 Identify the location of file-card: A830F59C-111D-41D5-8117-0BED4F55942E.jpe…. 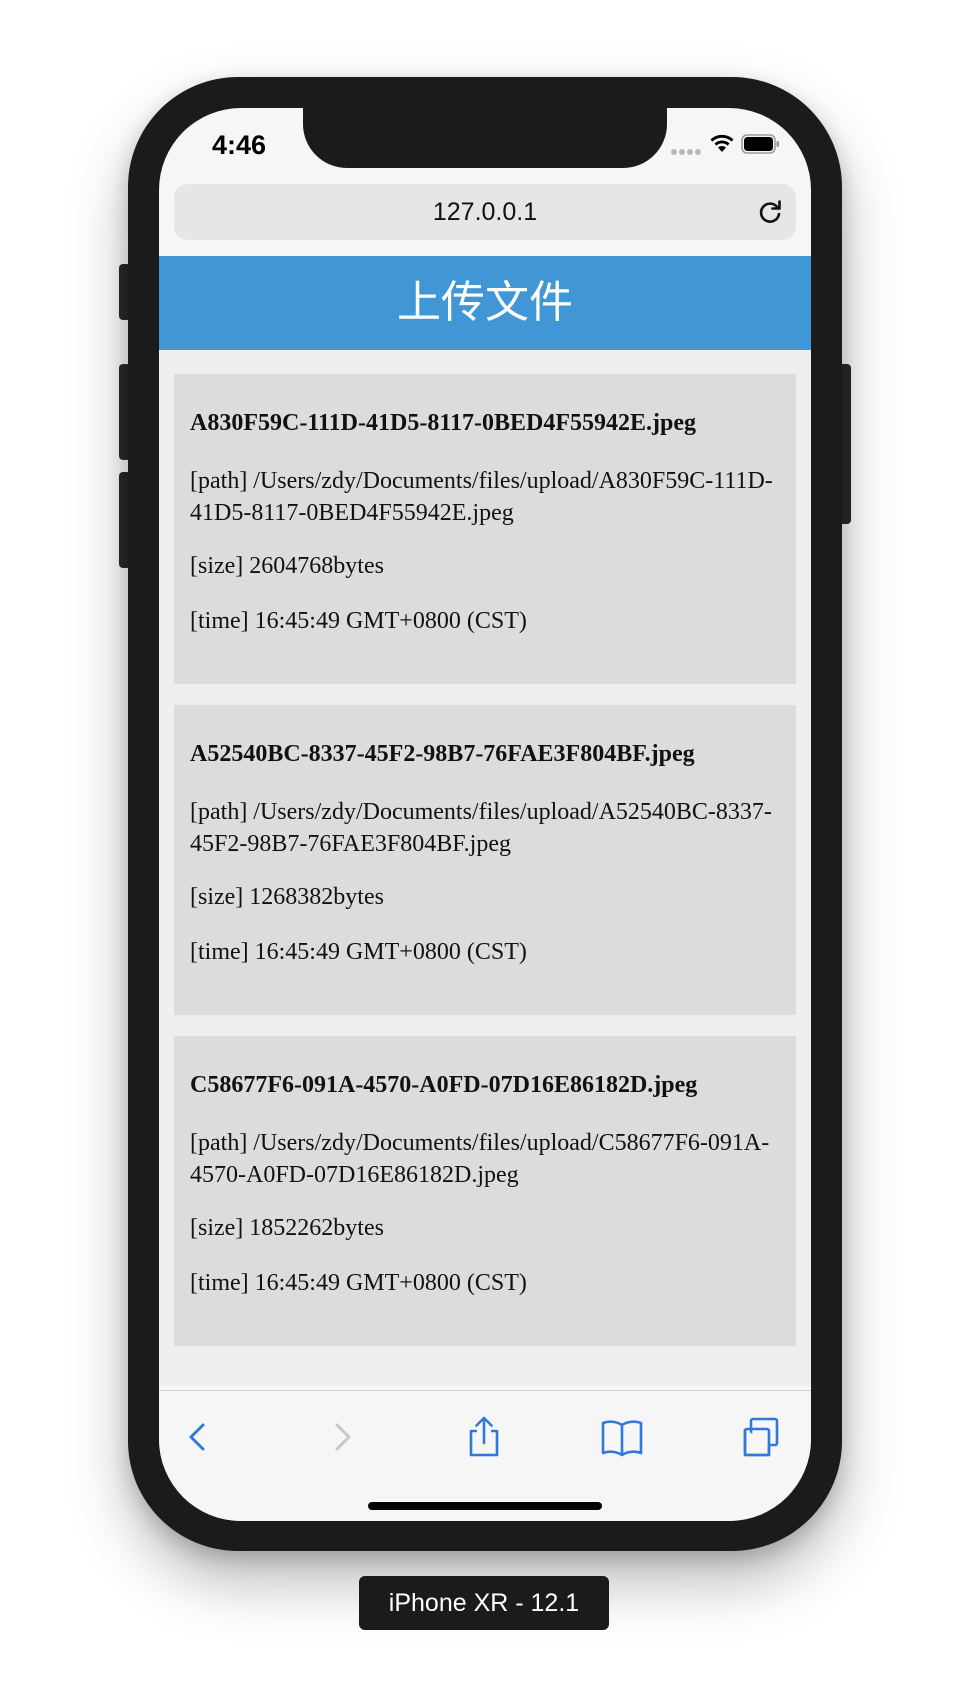
(485, 529).